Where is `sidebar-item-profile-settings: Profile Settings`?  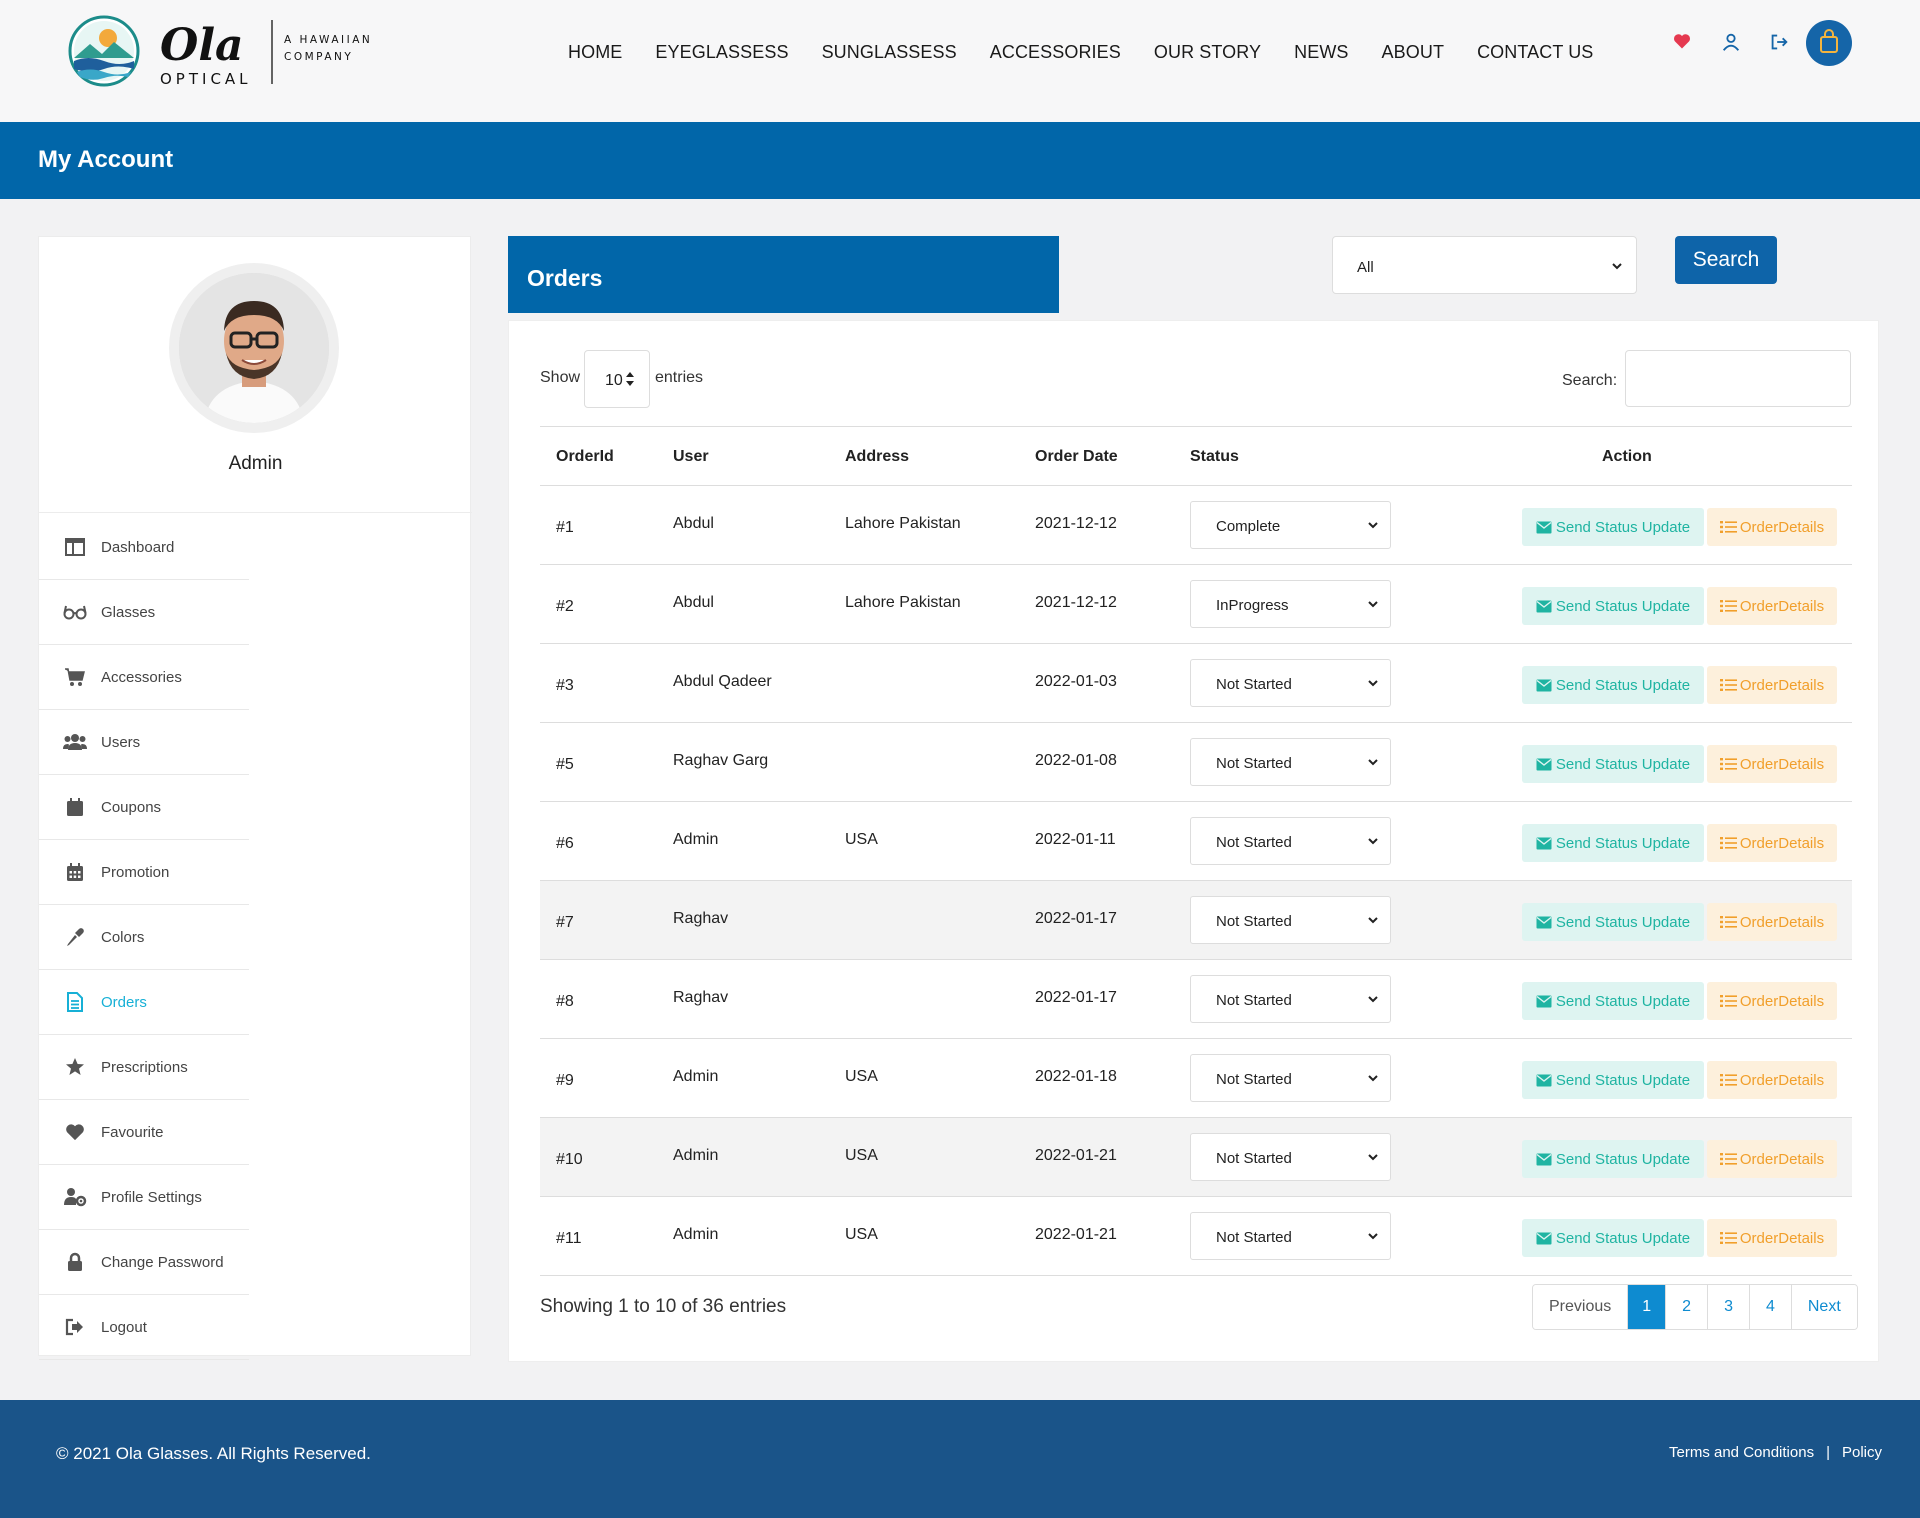 sidebar-item-profile-settings: Profile Settings is located at coordinates (144, 1197).